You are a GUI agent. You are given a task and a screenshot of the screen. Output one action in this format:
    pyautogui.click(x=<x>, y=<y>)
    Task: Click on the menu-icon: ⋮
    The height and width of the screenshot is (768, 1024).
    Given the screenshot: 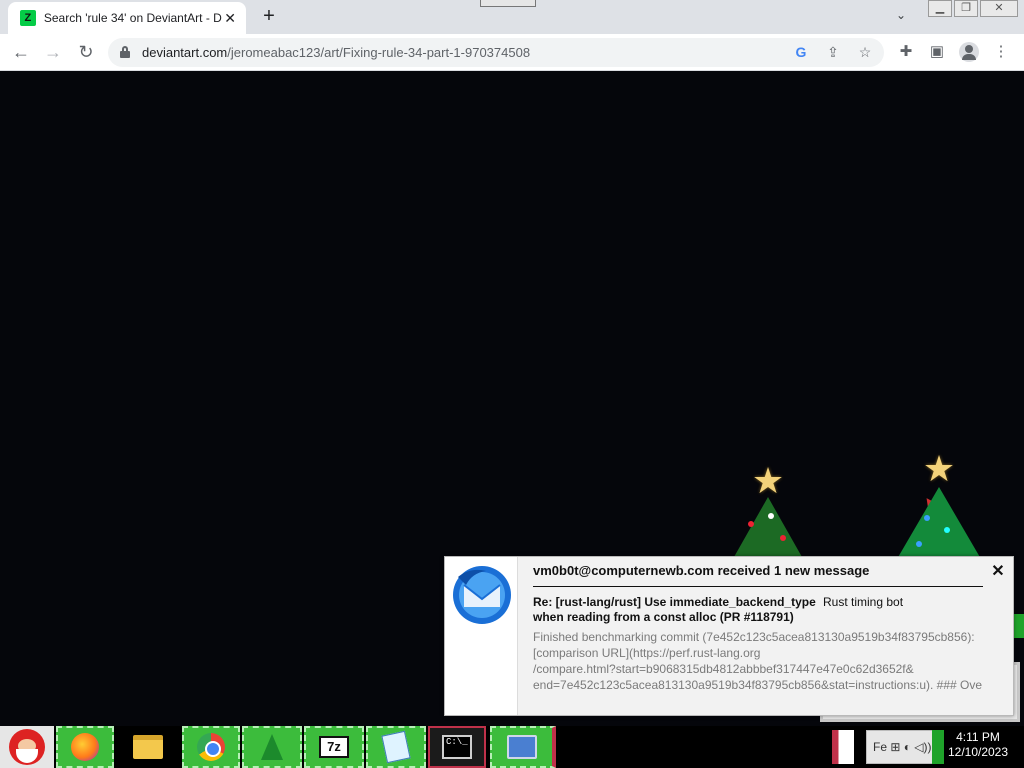 What is the action you would take?
    pyautogui.click(x=1001, y=52)
    